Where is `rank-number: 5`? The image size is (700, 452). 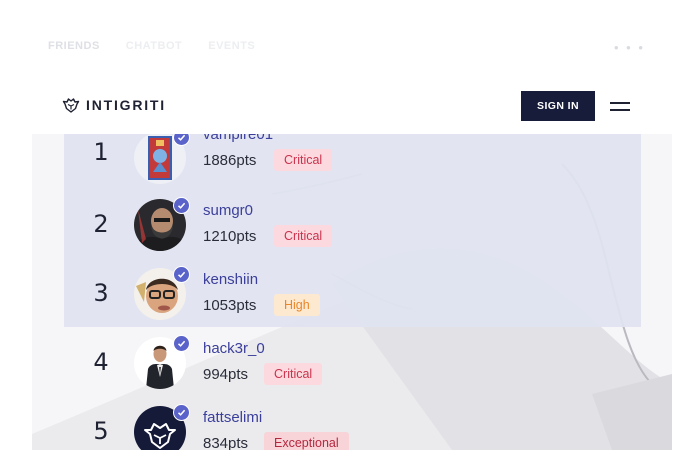
rank-number: 5 is located at coordinates (101, 431).